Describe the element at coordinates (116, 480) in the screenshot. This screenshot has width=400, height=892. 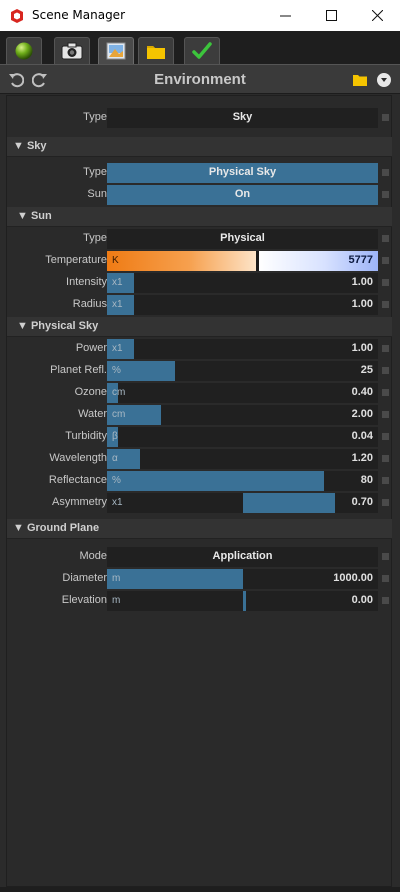
I see `reflectance-unit: %` at that location.